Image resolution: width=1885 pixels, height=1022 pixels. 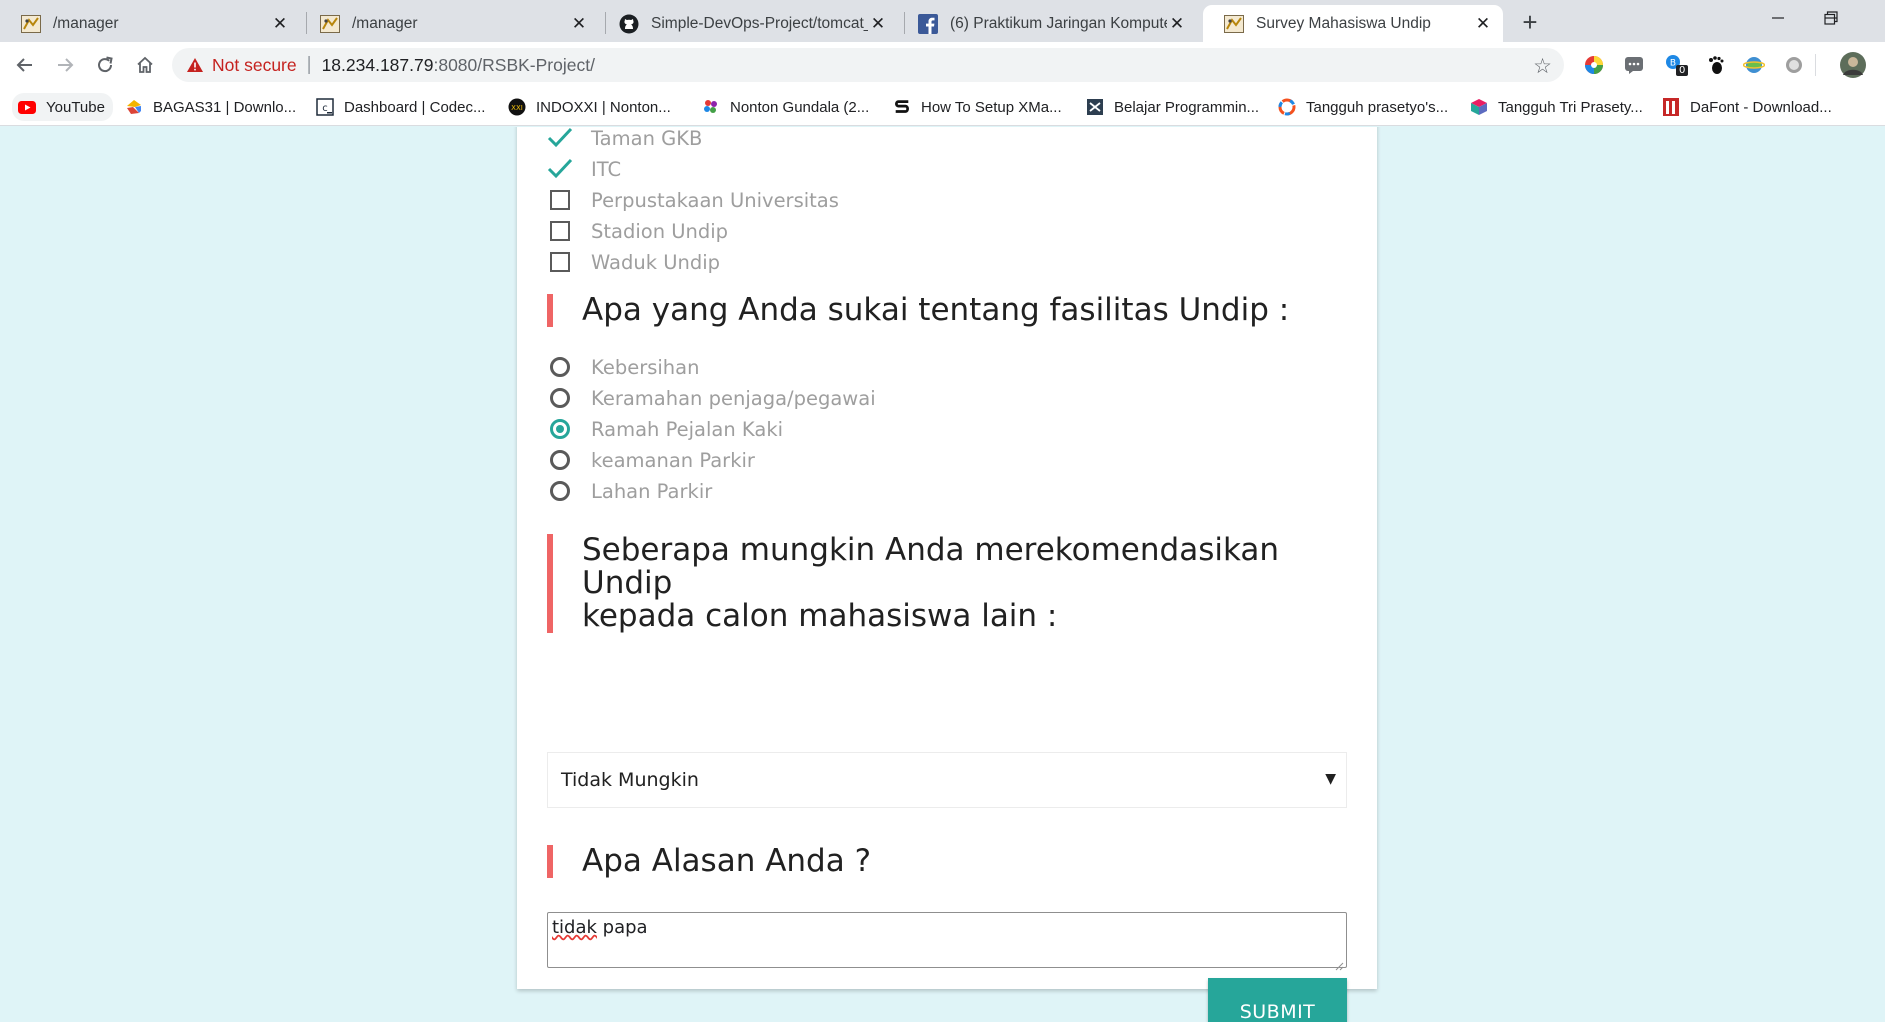 I want to click on alasan-textarea: tidak papa, so click(x=947, y=941).